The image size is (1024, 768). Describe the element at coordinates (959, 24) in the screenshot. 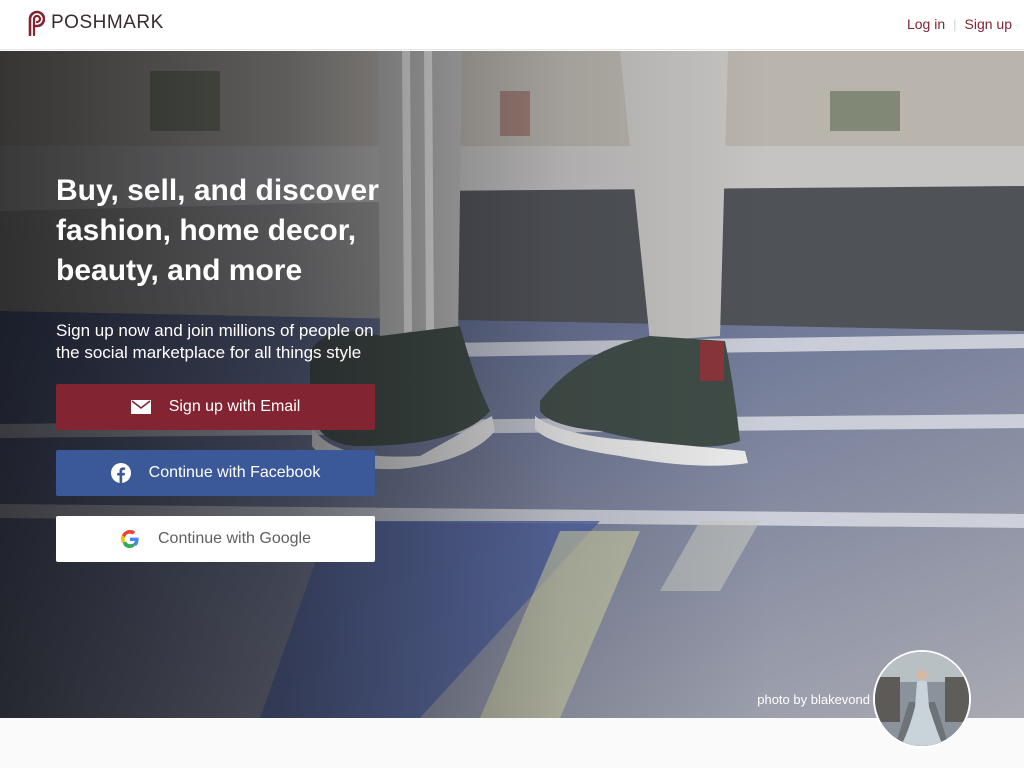

I see `auth-links: Log in | Sign up` at that location.